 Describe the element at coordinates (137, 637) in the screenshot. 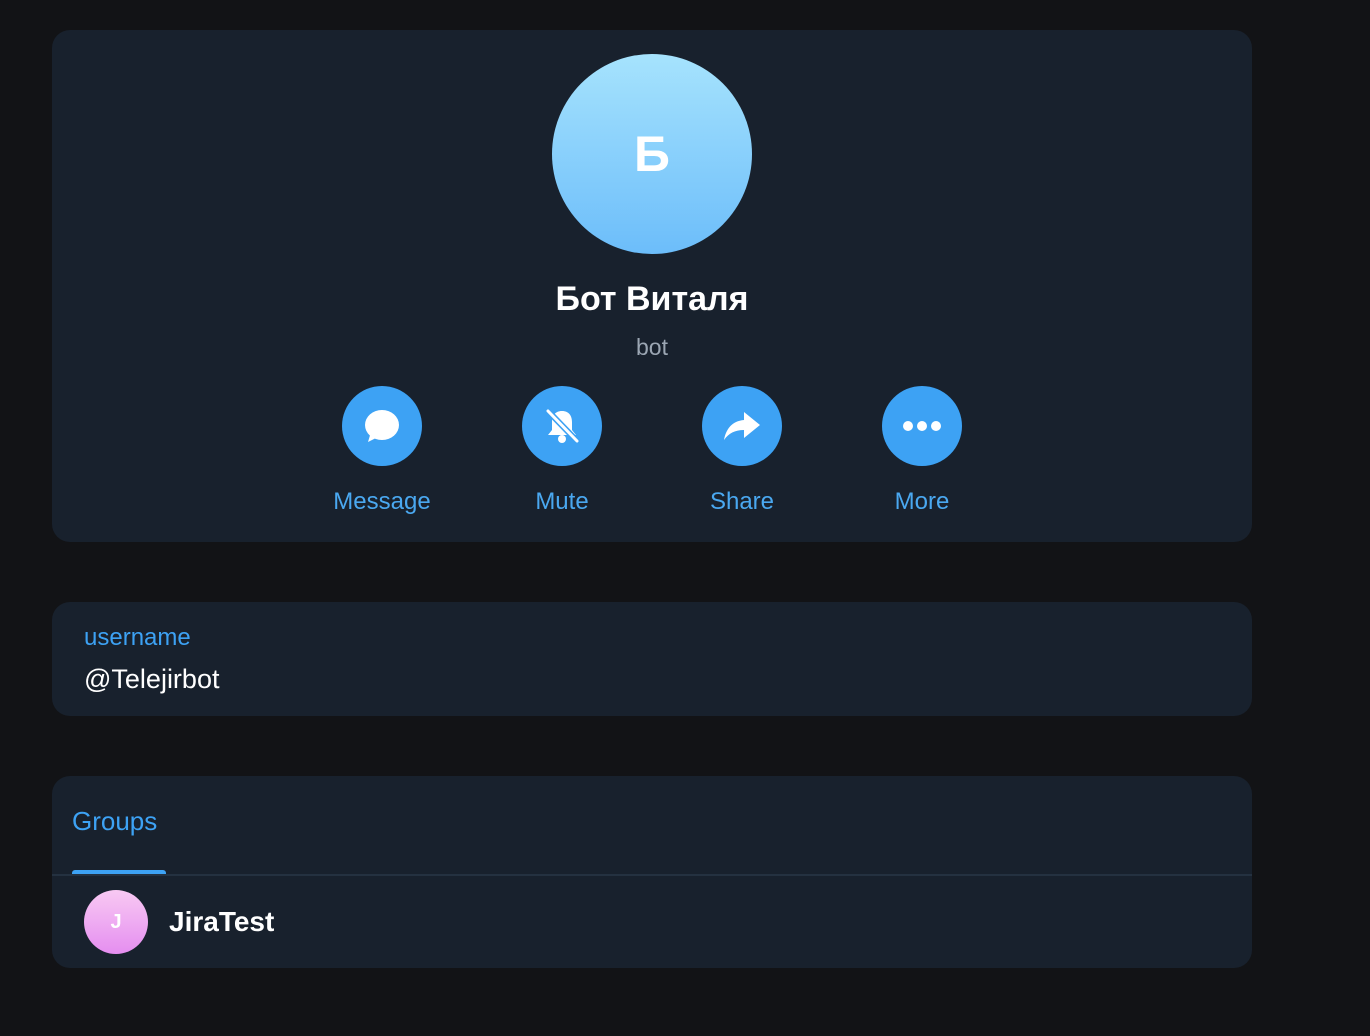

I see `username-label: username` at that location.